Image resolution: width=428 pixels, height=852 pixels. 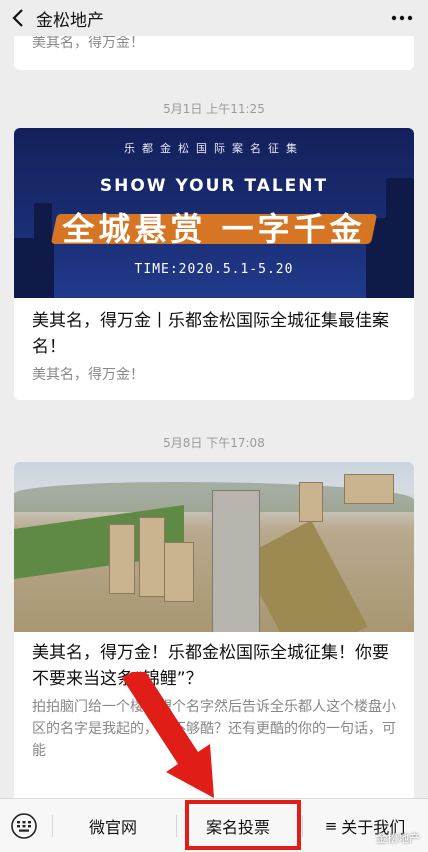 What do you see at coordinates (210, 666) in the screenshot?
I see `article-title: 美其名，得万金！乐都金松国际全城征集！你要不要来当这条“锦鲤”？` at bounding box center [210, 666].